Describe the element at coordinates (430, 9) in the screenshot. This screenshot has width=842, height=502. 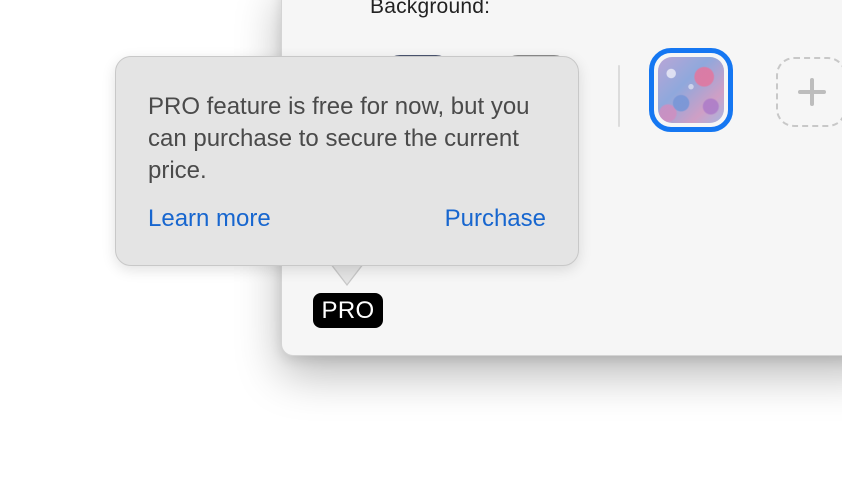
I see `background-label: Background:` at that location.